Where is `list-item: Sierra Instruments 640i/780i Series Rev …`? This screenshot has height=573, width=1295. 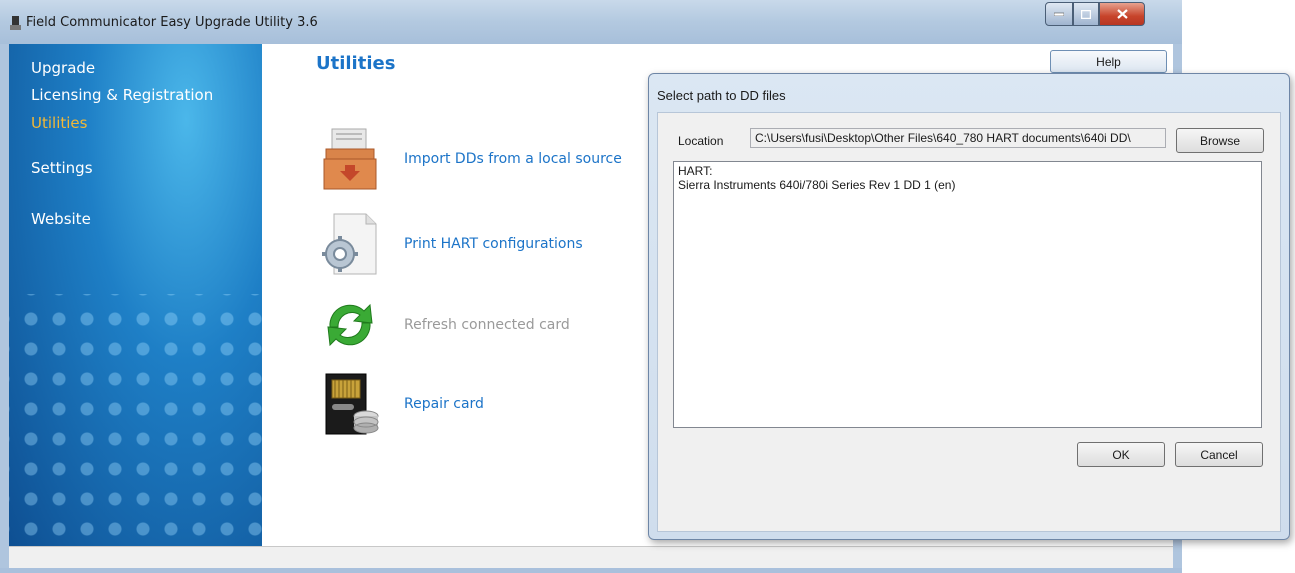
list-item: Sierra Instruments 640i/780i Series Rev … is located at coordinates (967, 185).